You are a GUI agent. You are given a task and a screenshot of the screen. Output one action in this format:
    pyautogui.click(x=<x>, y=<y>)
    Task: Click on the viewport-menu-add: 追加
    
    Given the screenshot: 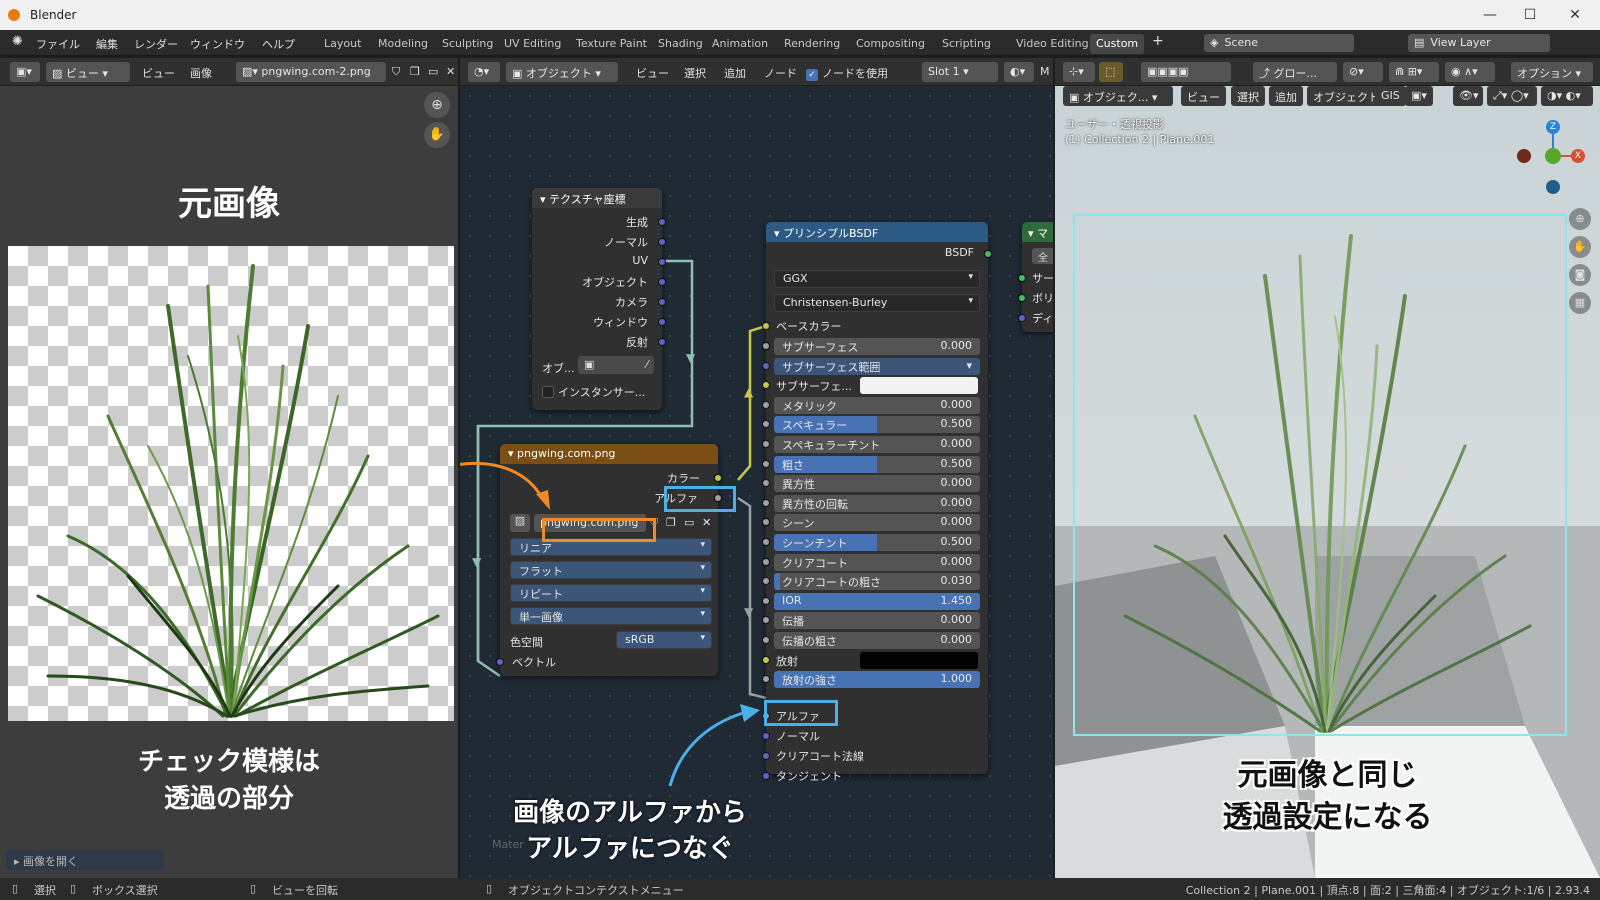 What is the action you would take?
    pyautogui.click(x=1286, y=96)
    